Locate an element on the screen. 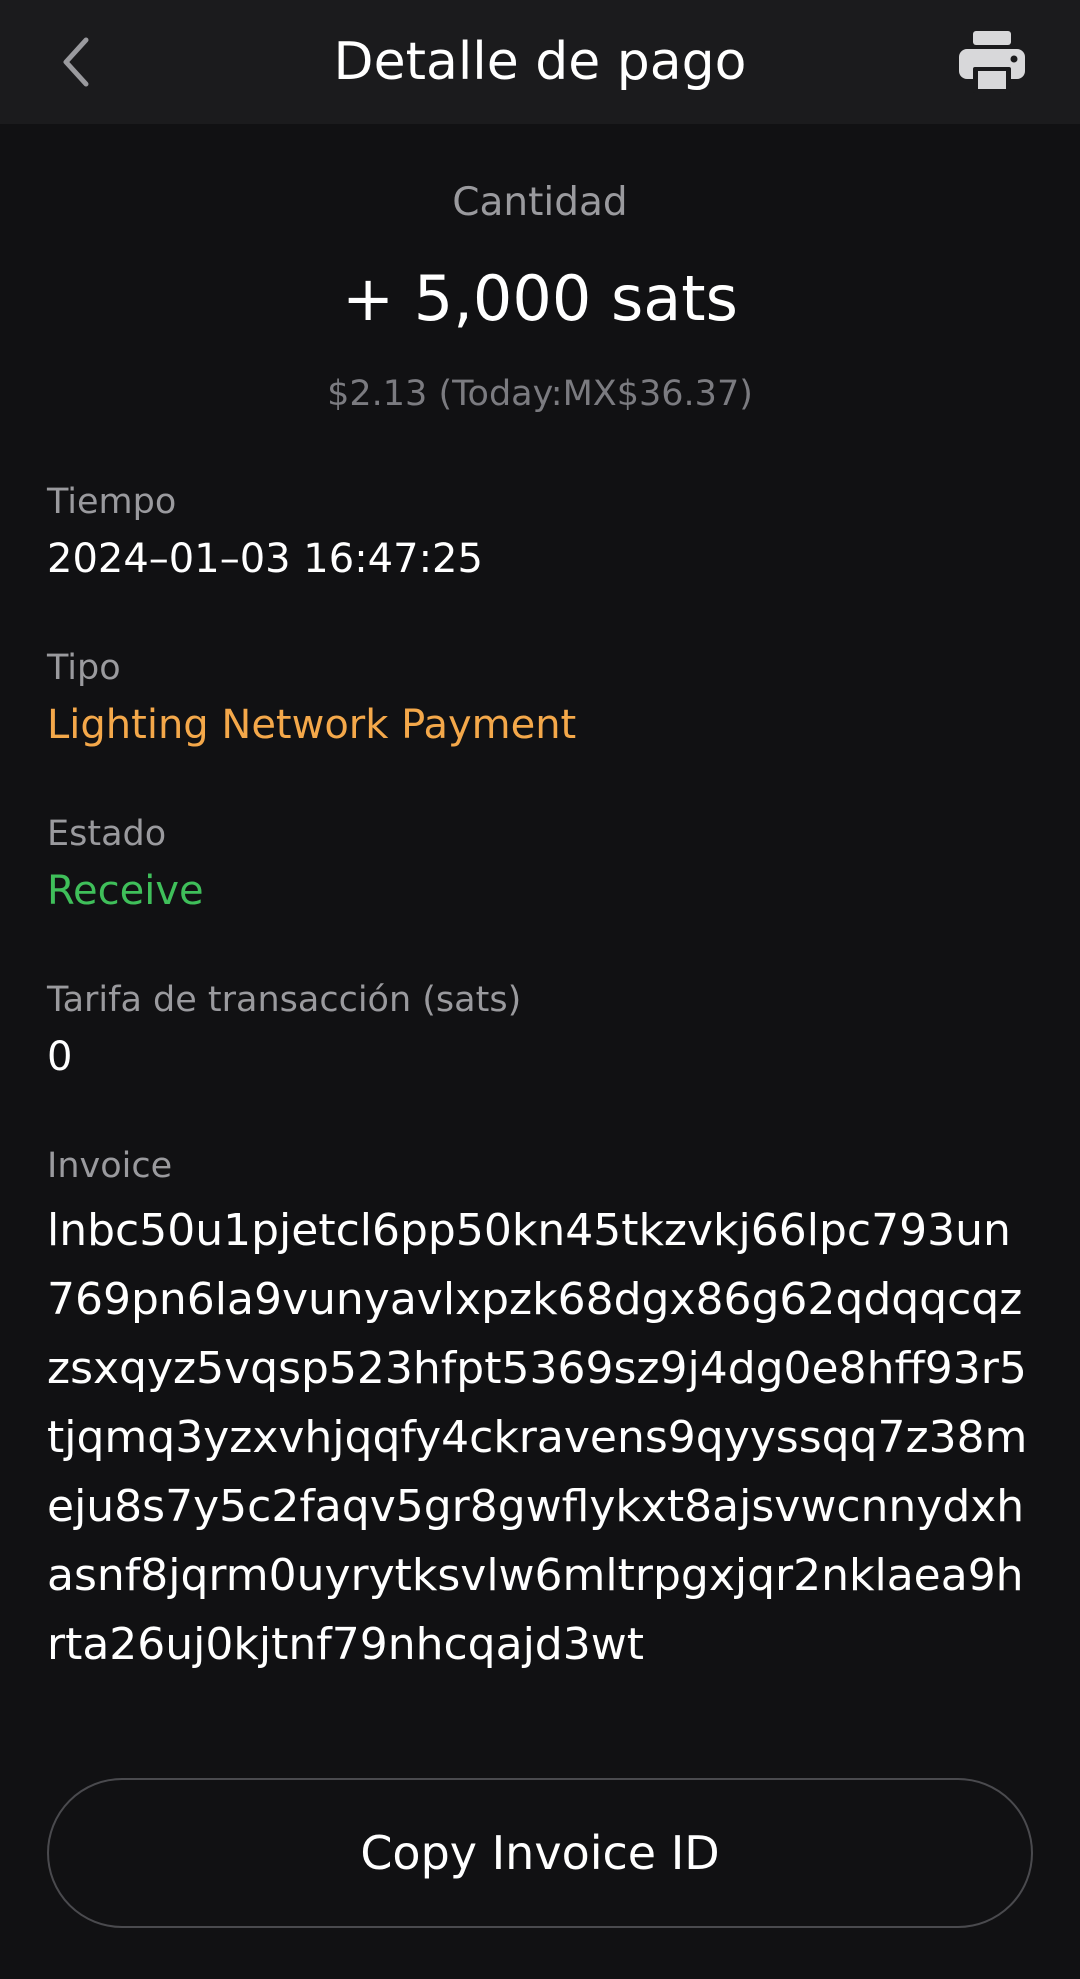 Image resolution: width=1080 pixels, height=1979 pixels. invoice-label: Invoice is located at coordinates (110, 1166).